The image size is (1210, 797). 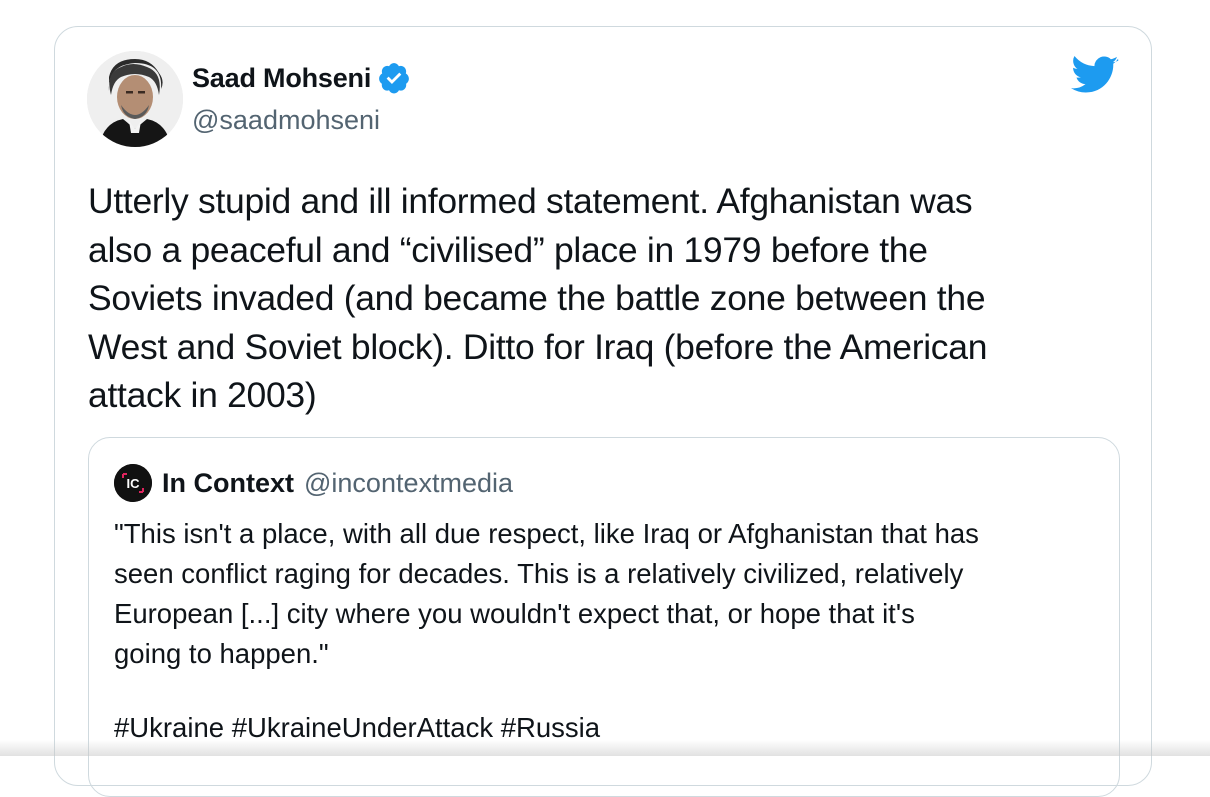 I want to click on author-avatar, so click(x=135, y=99).